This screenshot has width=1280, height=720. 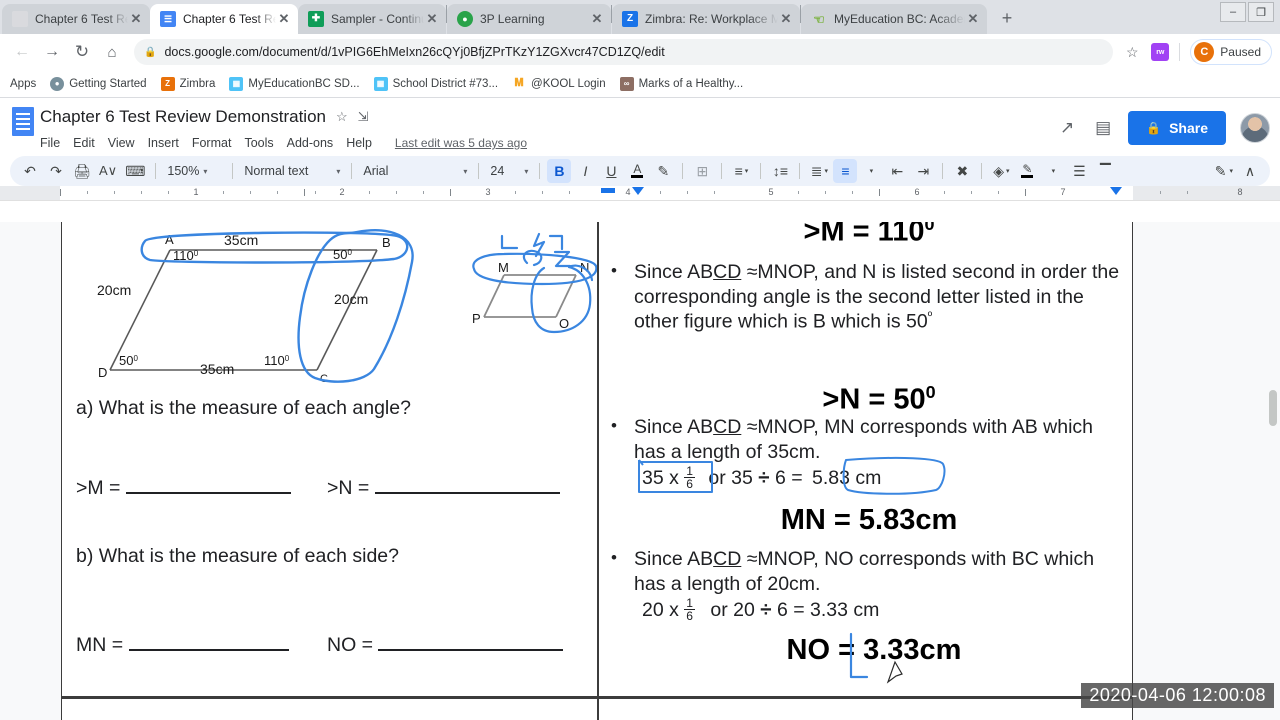 I want to click on collapse-toolbar-icon: ∧, so click(x=1250, y=171).